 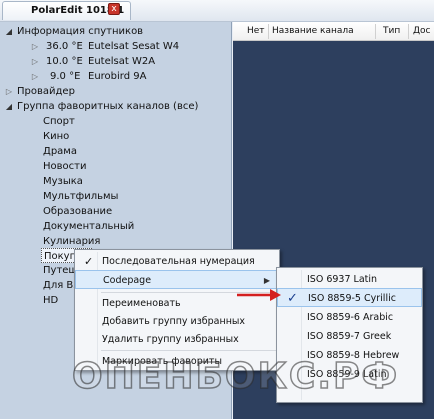 What do you see at coordinates (78, 10) in the screenshot?
I see `tab-title: PolarEdit 1018 1` at bounding box center [78, 10].